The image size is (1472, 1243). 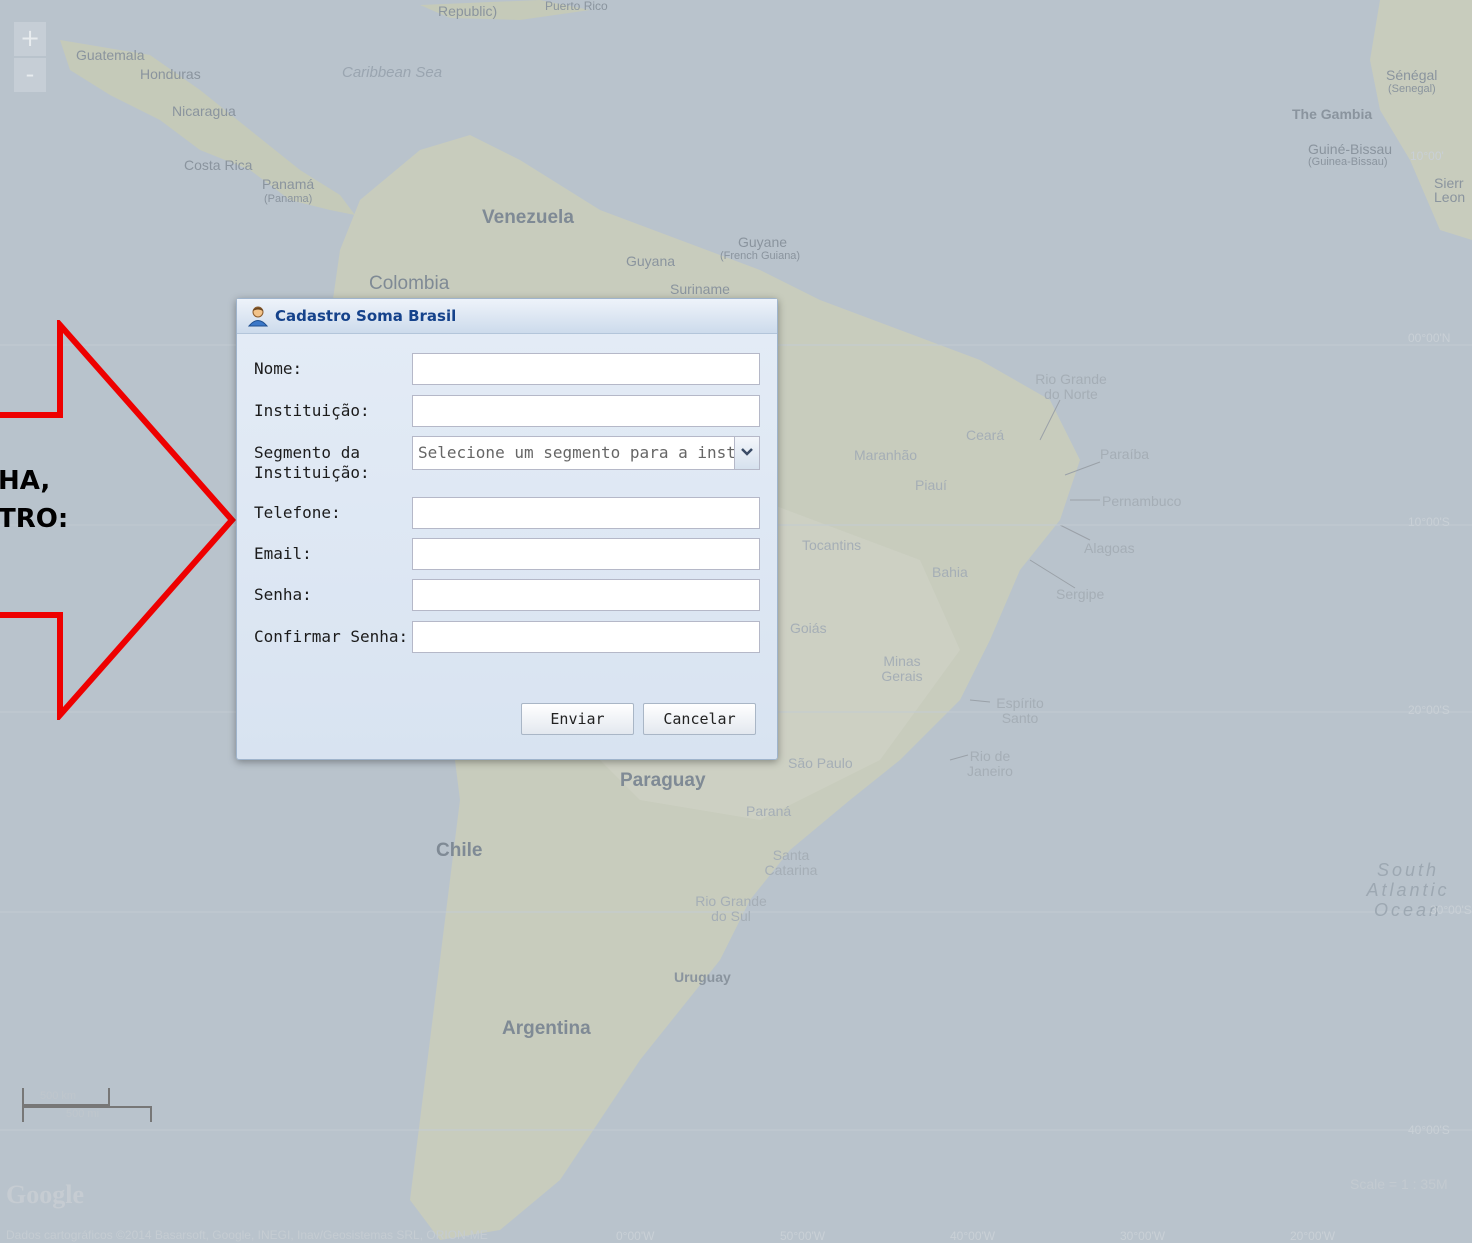 What do you see at coordinates (312, 410) in the screenshot?
I see `instituicao-label: Instituição:` at bounding box center [312, 410].